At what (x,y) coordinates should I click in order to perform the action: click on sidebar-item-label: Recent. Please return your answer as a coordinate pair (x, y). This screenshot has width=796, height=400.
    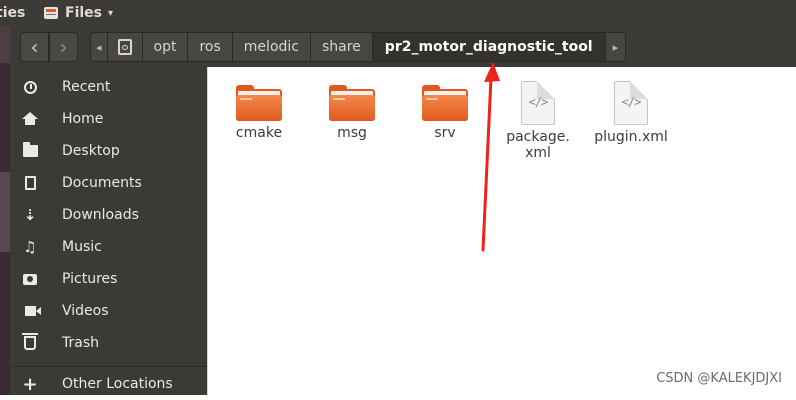
    Looking at the image, I should click on (86, 87).